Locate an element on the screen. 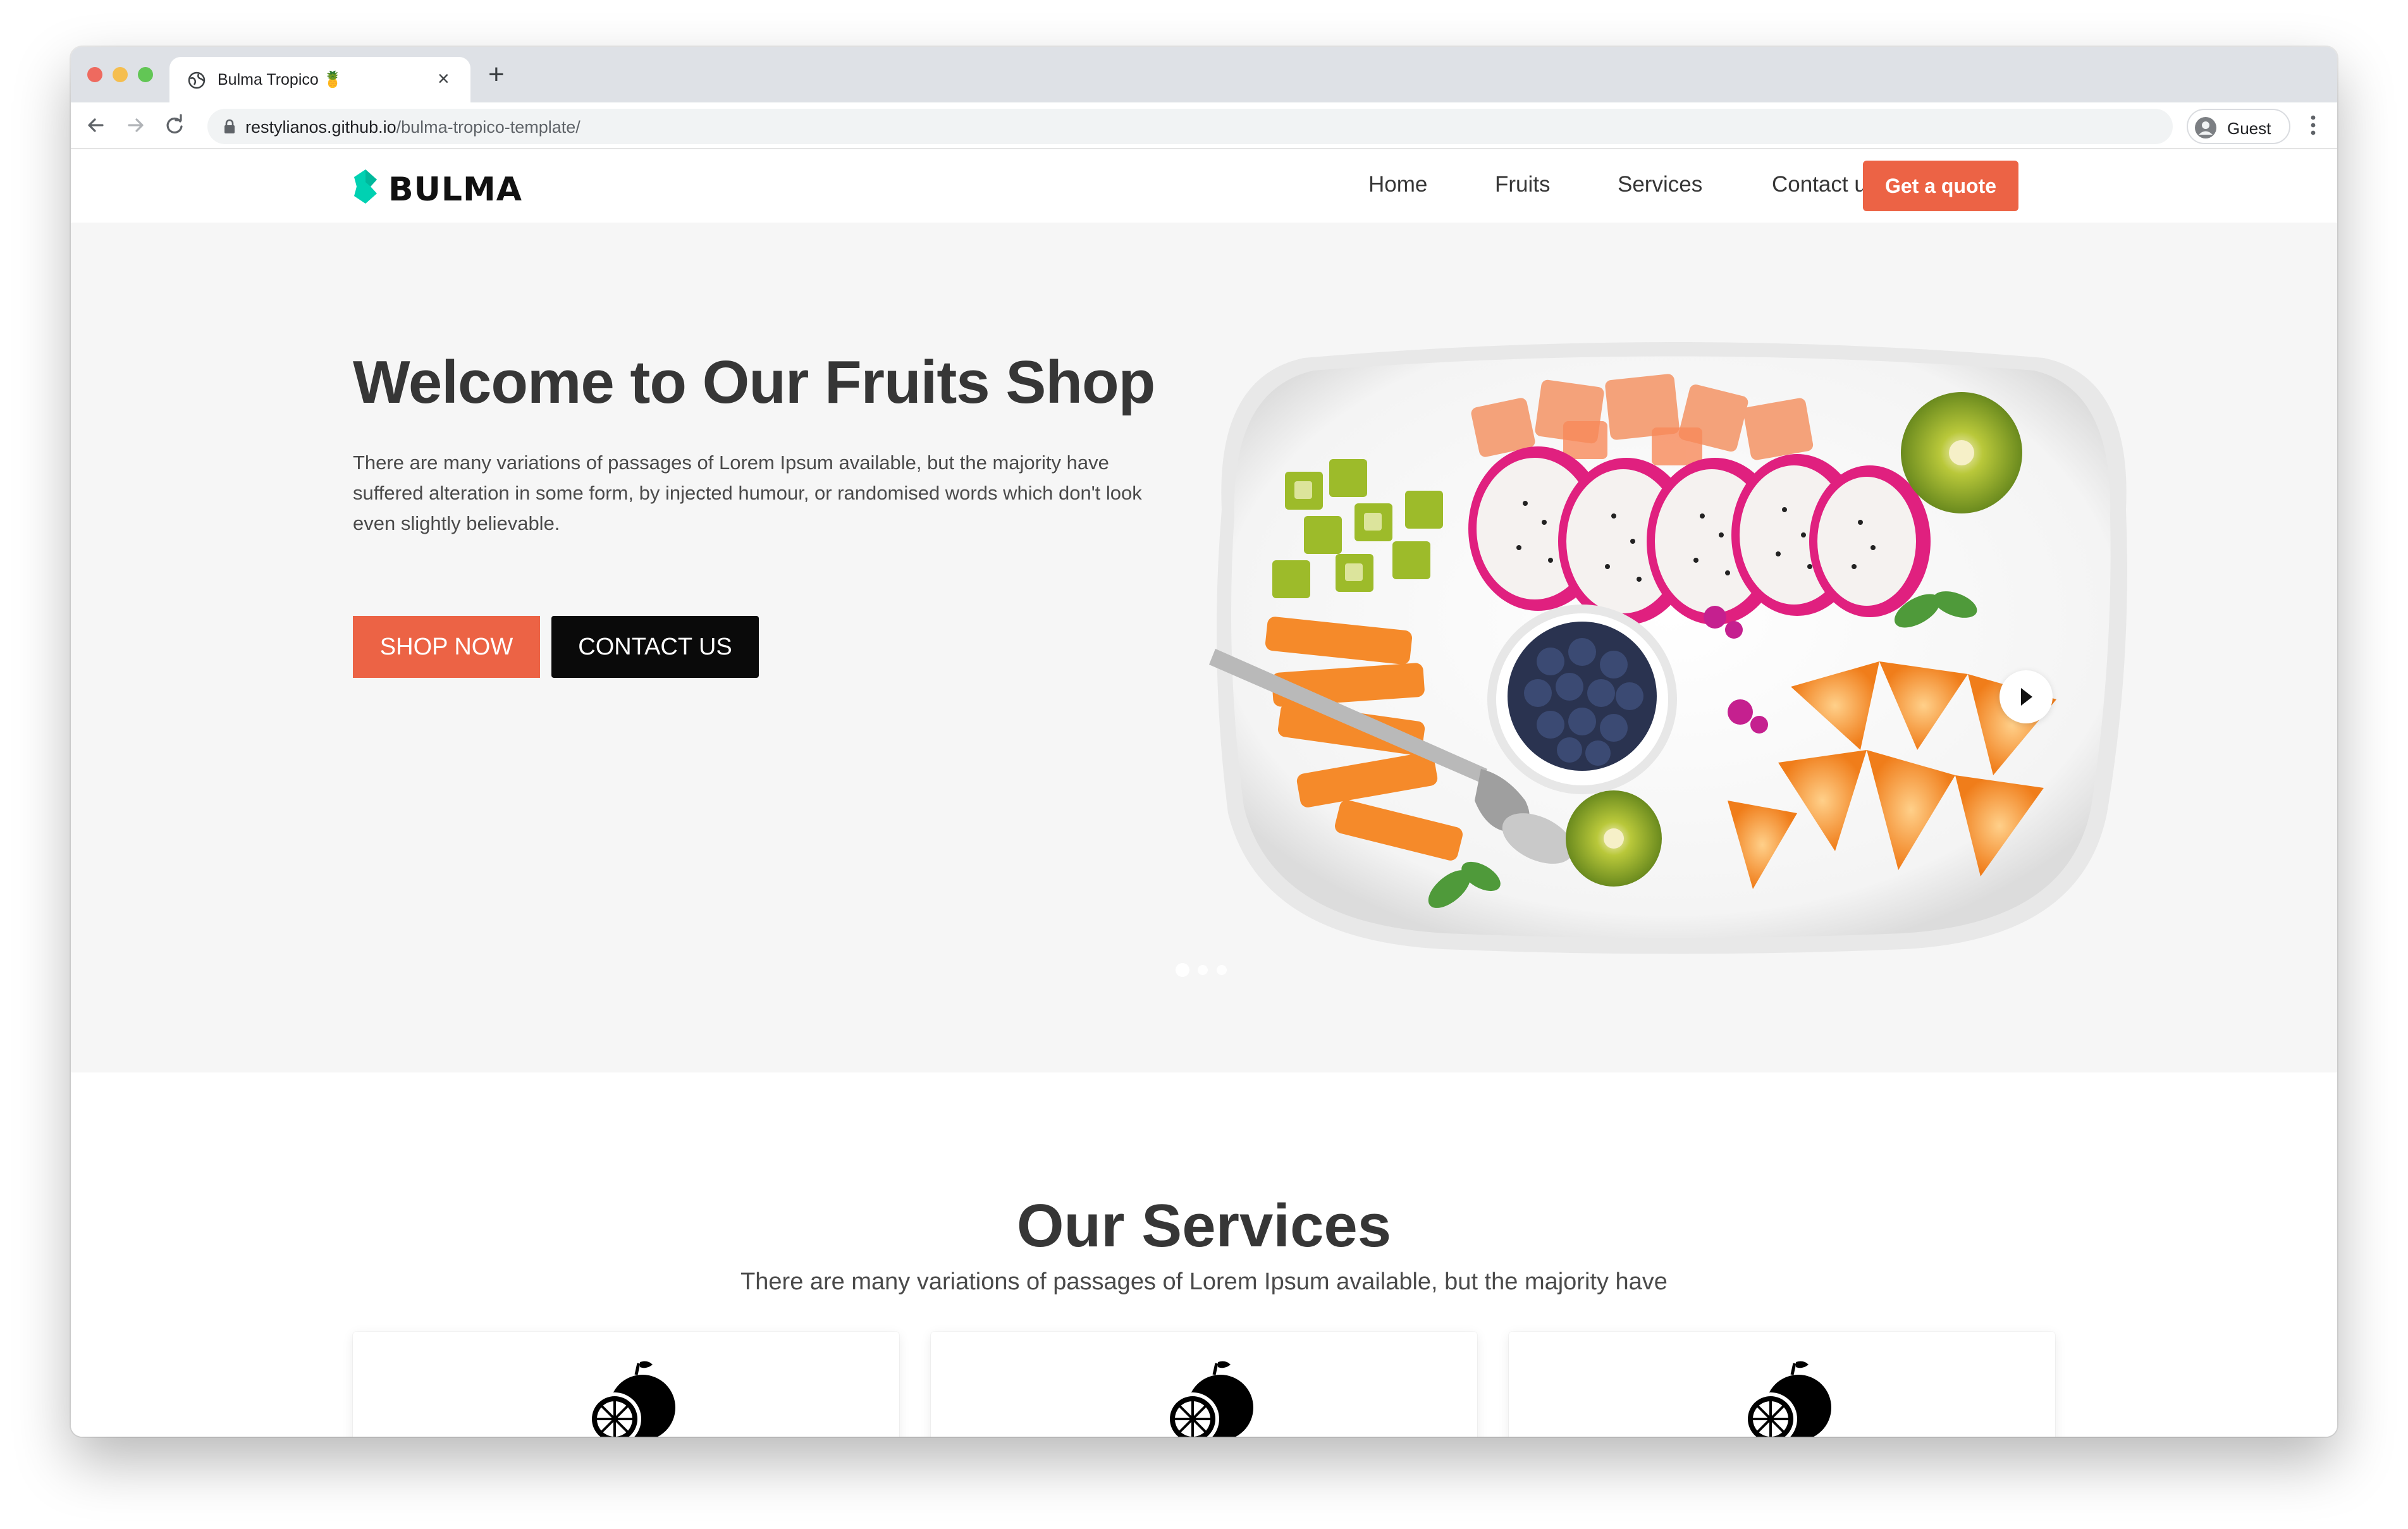  services-title: Our Services is located at coordinates (1204, 1226).